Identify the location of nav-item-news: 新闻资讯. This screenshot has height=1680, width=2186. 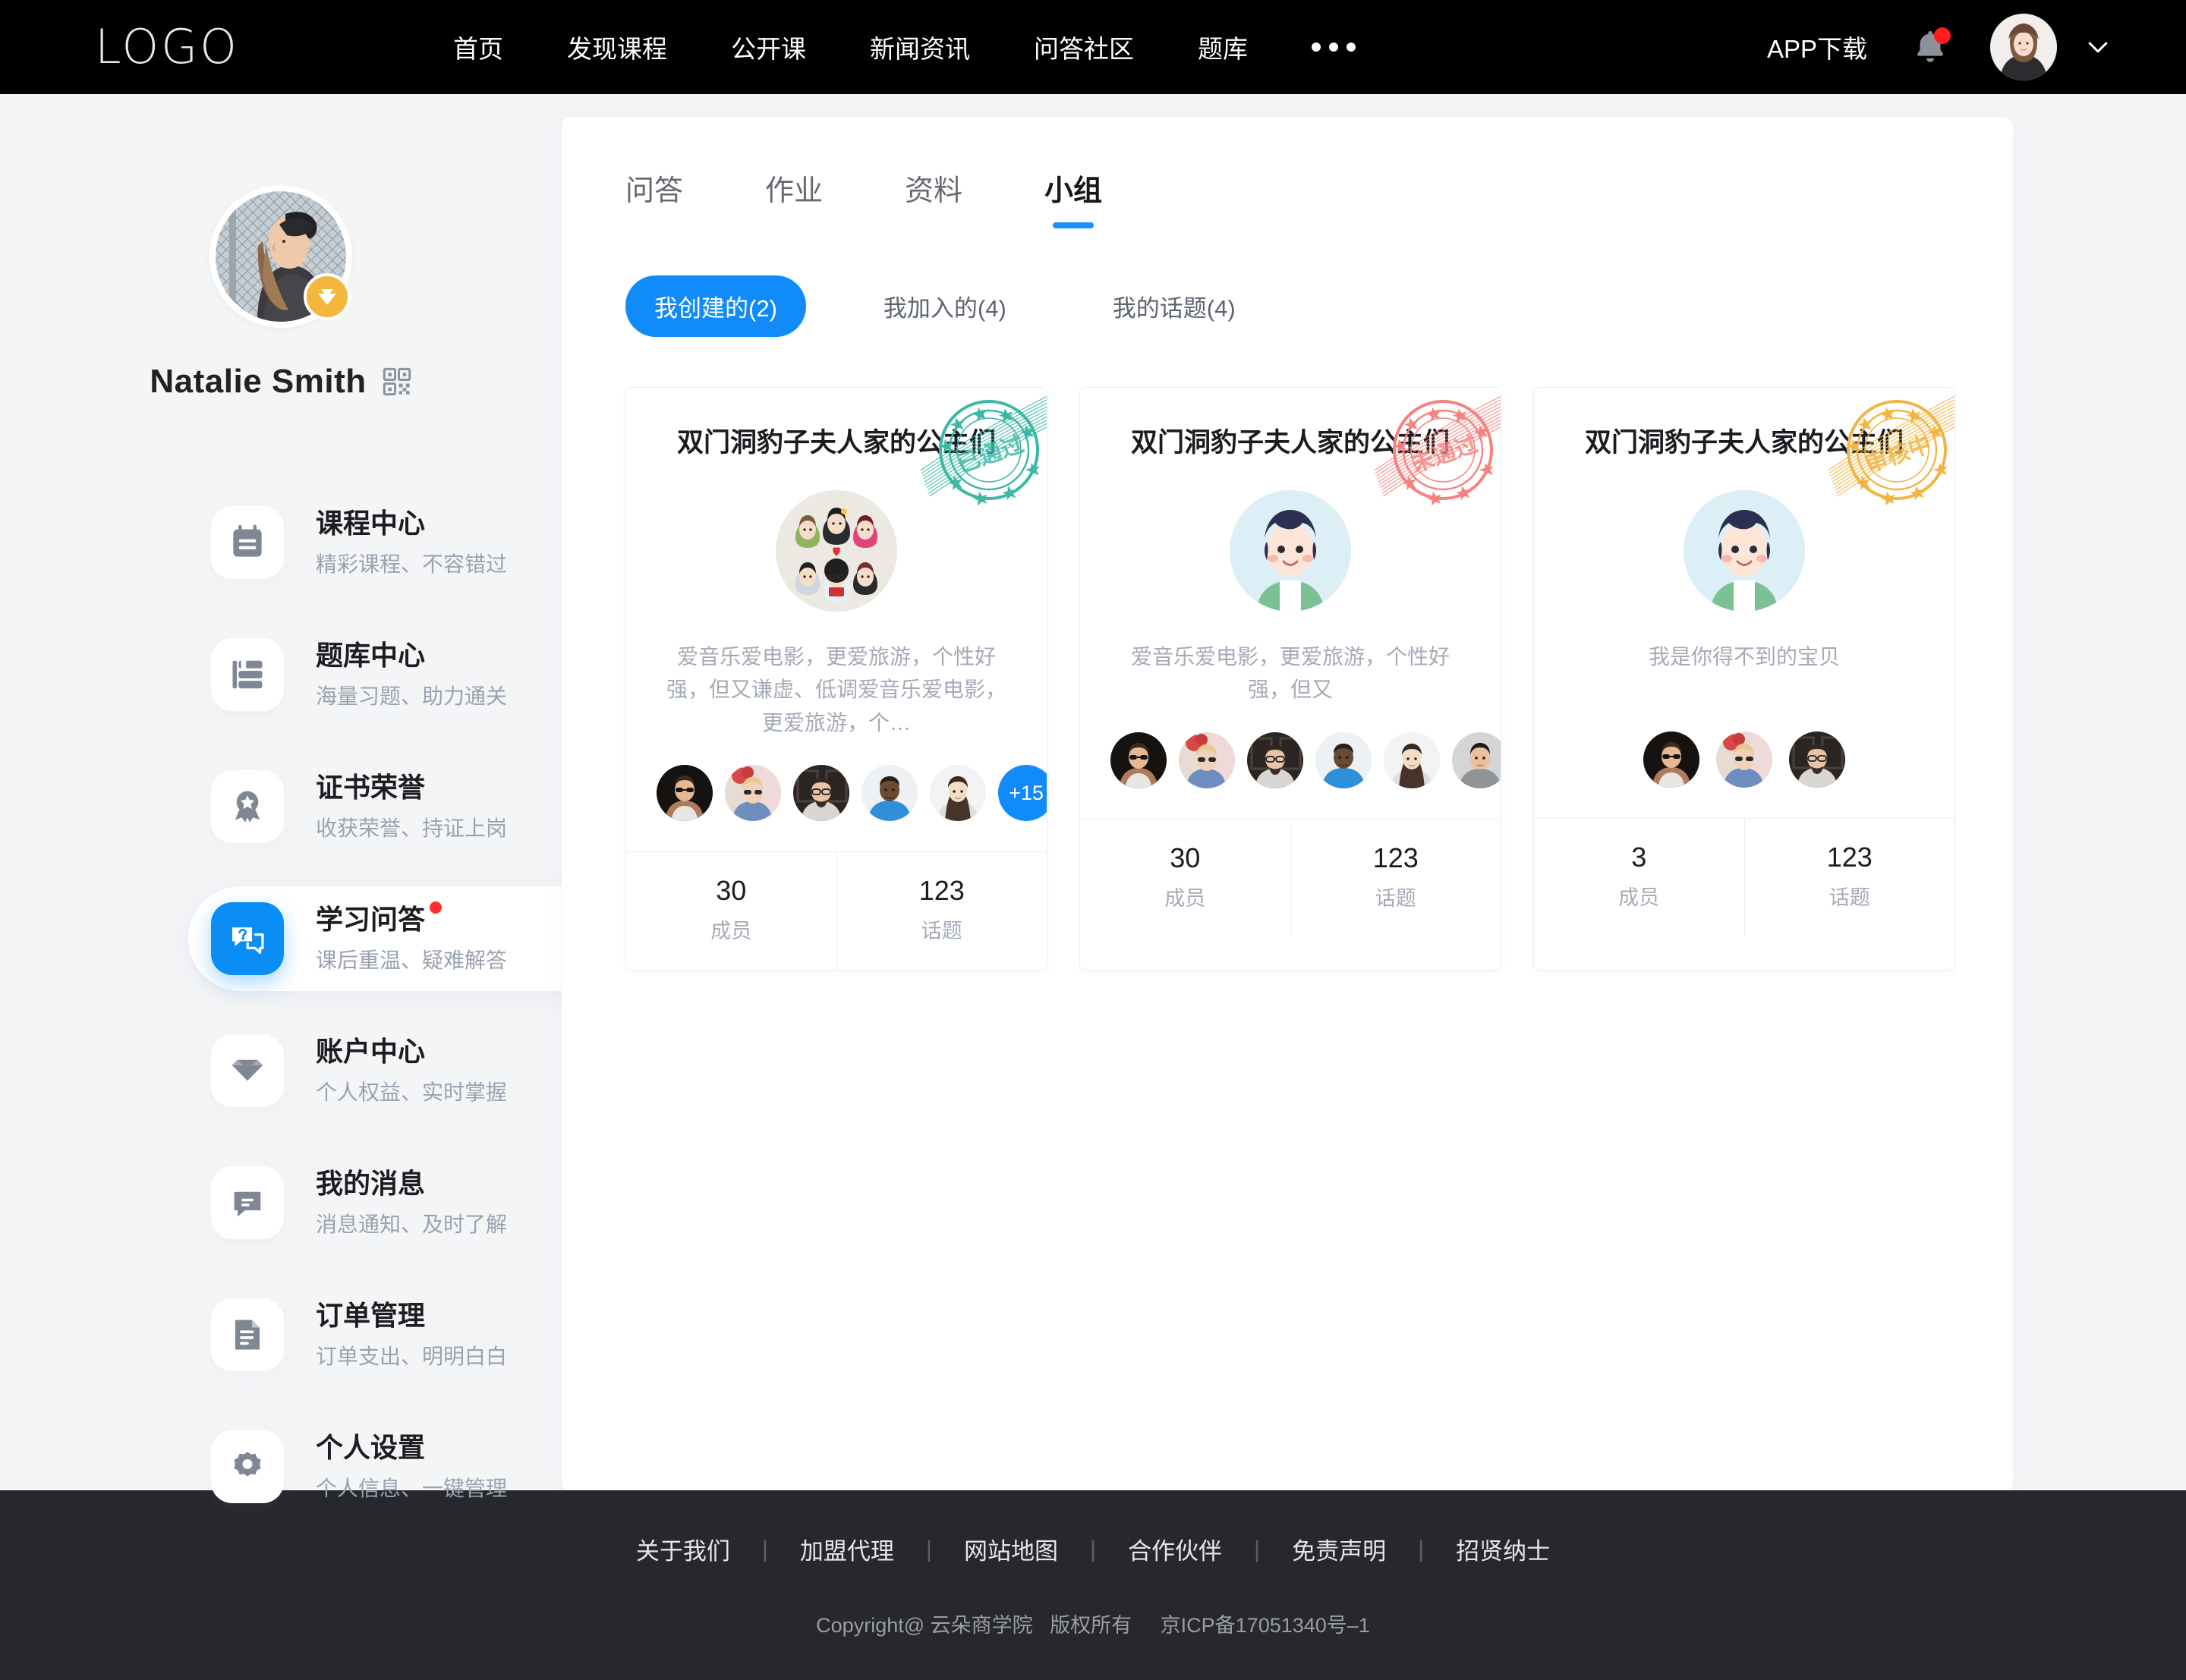
(920, 47).